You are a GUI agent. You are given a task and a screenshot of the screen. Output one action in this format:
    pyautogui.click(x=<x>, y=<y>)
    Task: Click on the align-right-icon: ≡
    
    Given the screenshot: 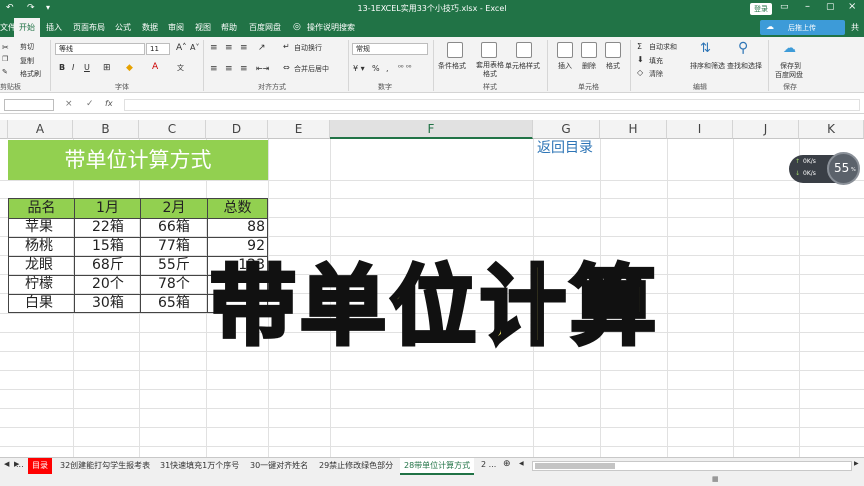 What is the action you would take?
    pyautogui.click(x=244, y=69)
    